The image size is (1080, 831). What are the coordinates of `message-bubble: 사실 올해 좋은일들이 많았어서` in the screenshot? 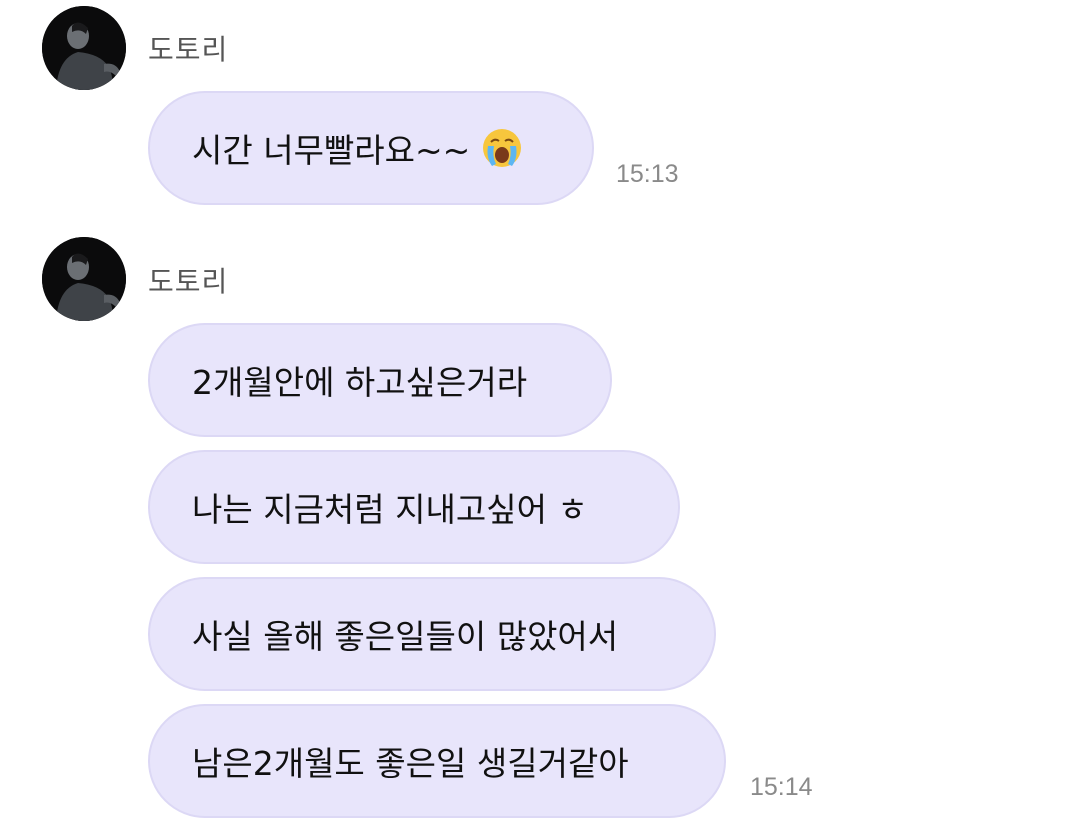 It's located at (432, 634).